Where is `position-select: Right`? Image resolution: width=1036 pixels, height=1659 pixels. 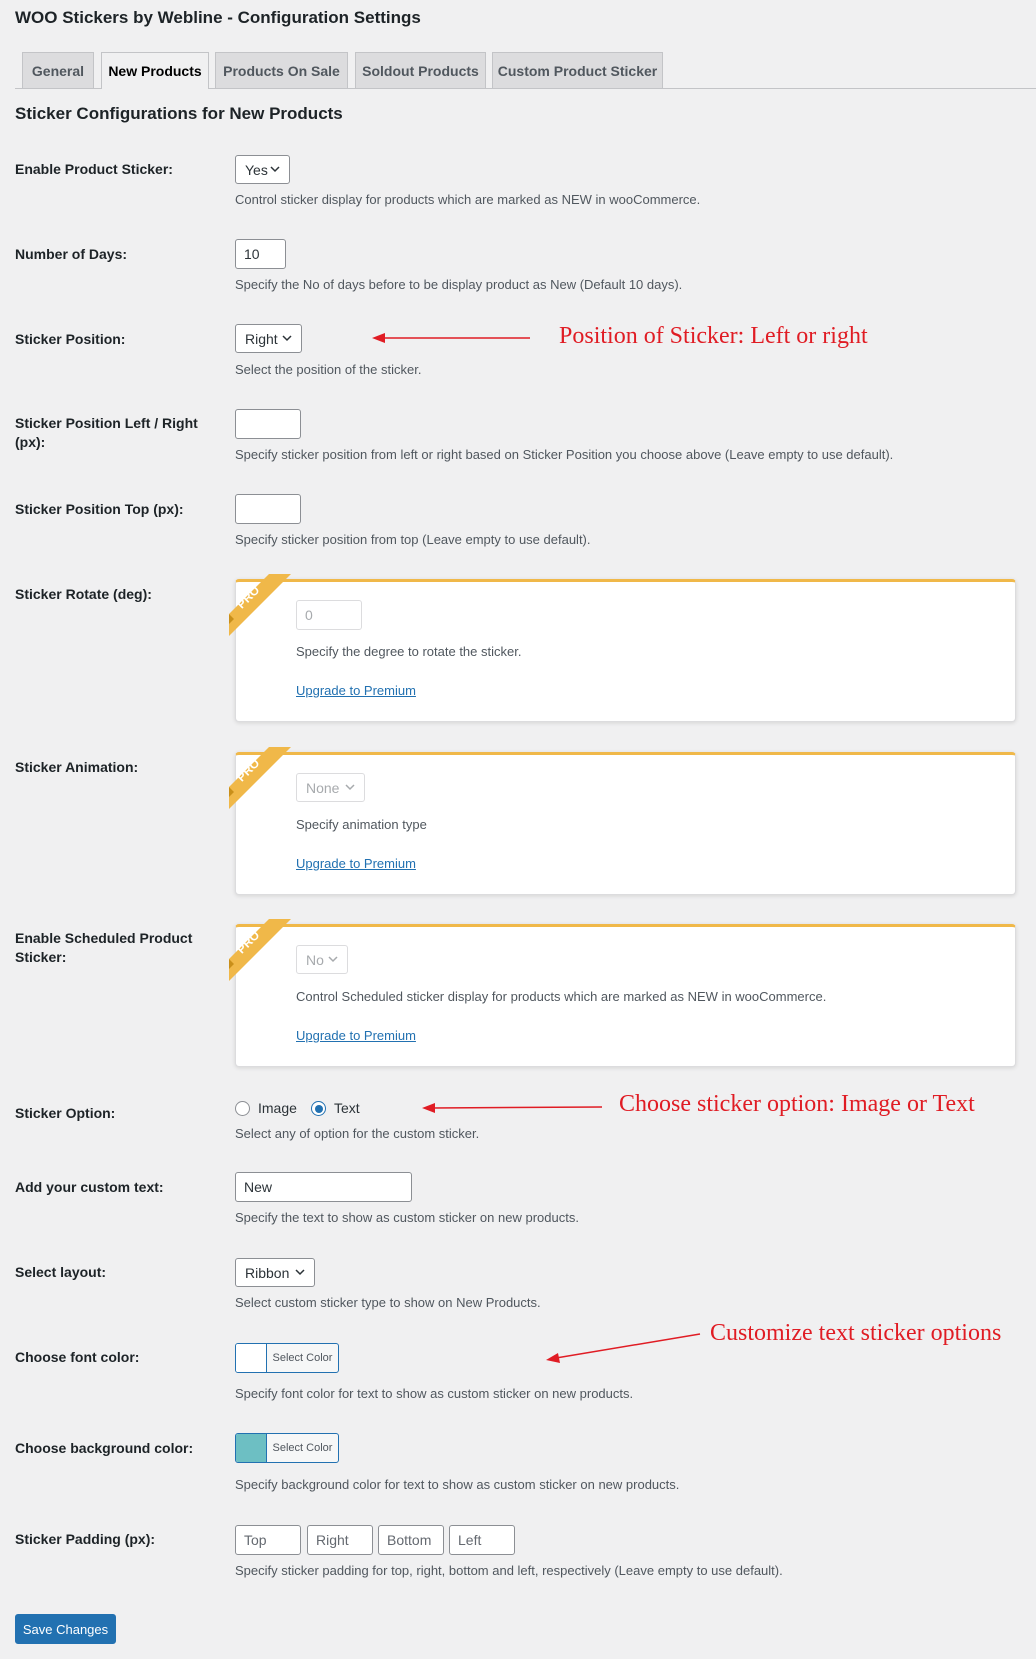
position-select: Right is located at coordinates (268, 338).